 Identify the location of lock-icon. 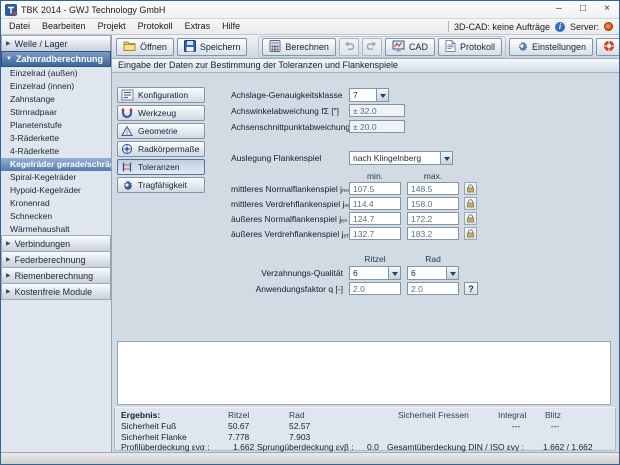
(470, 188).